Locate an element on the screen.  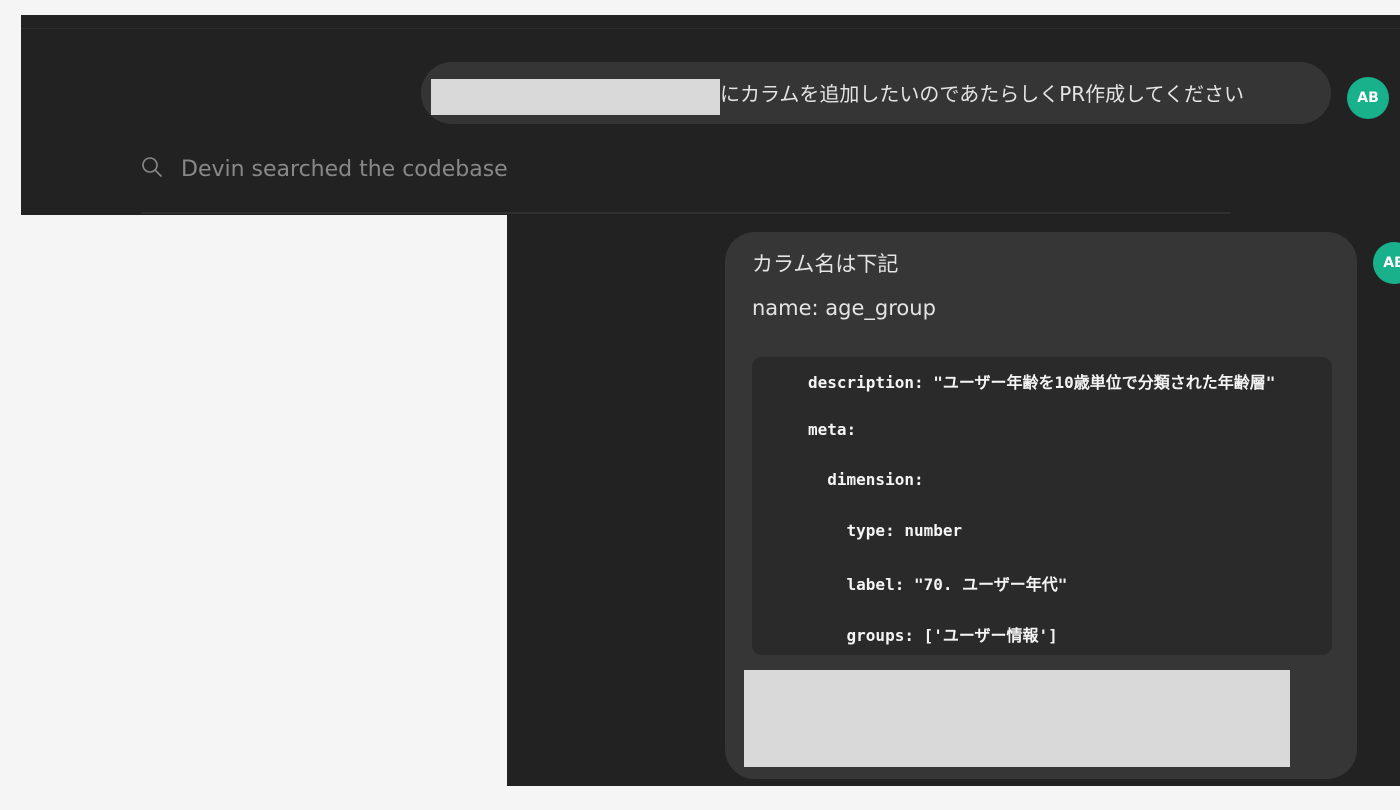
code-line: type: number is located at coordinates (885, 530).